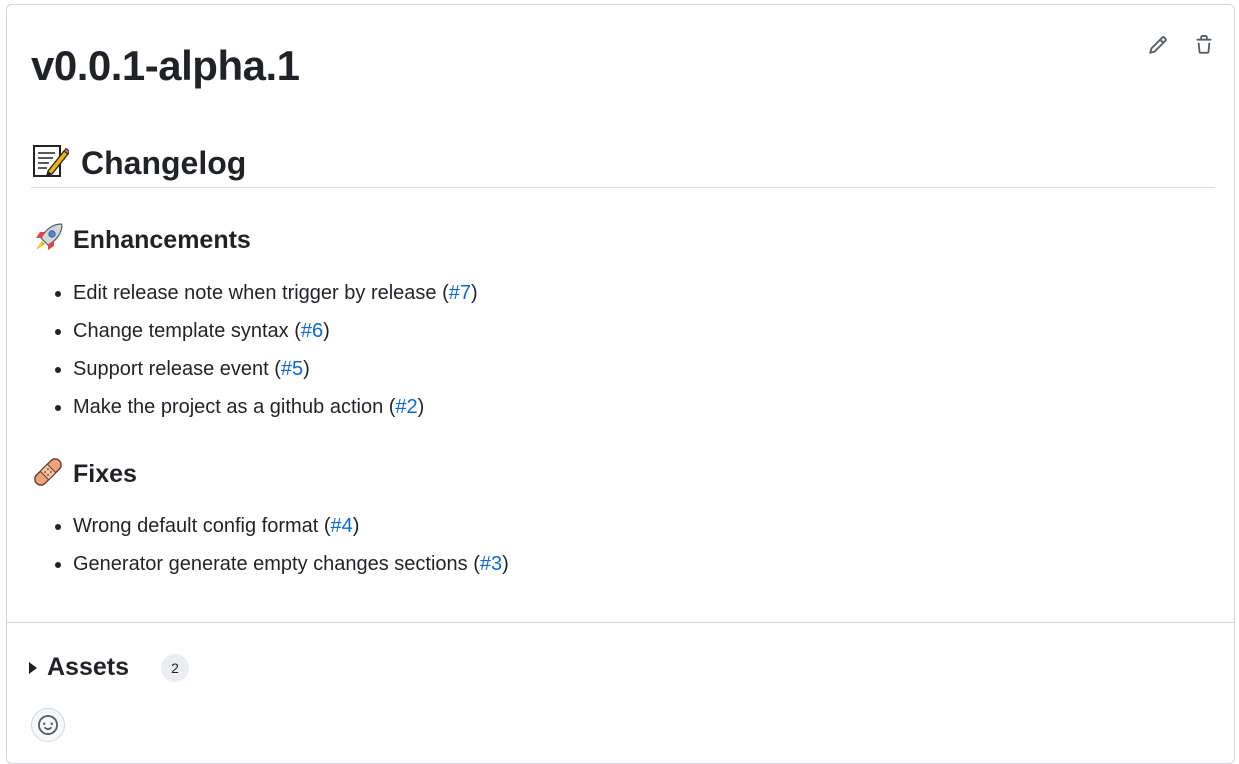 The image size is (1239, 764). I want to click on fixes-heading-text: Fixes, so click(105, 474).